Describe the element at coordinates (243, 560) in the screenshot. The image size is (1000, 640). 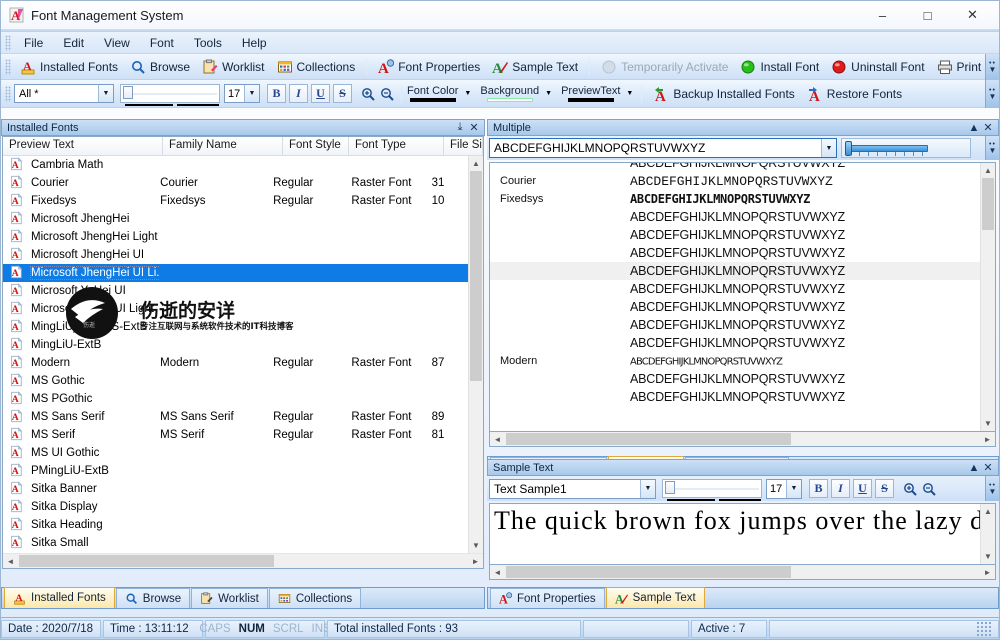
I see `installed-list-hscrollbar: ◄ ►` at that location.